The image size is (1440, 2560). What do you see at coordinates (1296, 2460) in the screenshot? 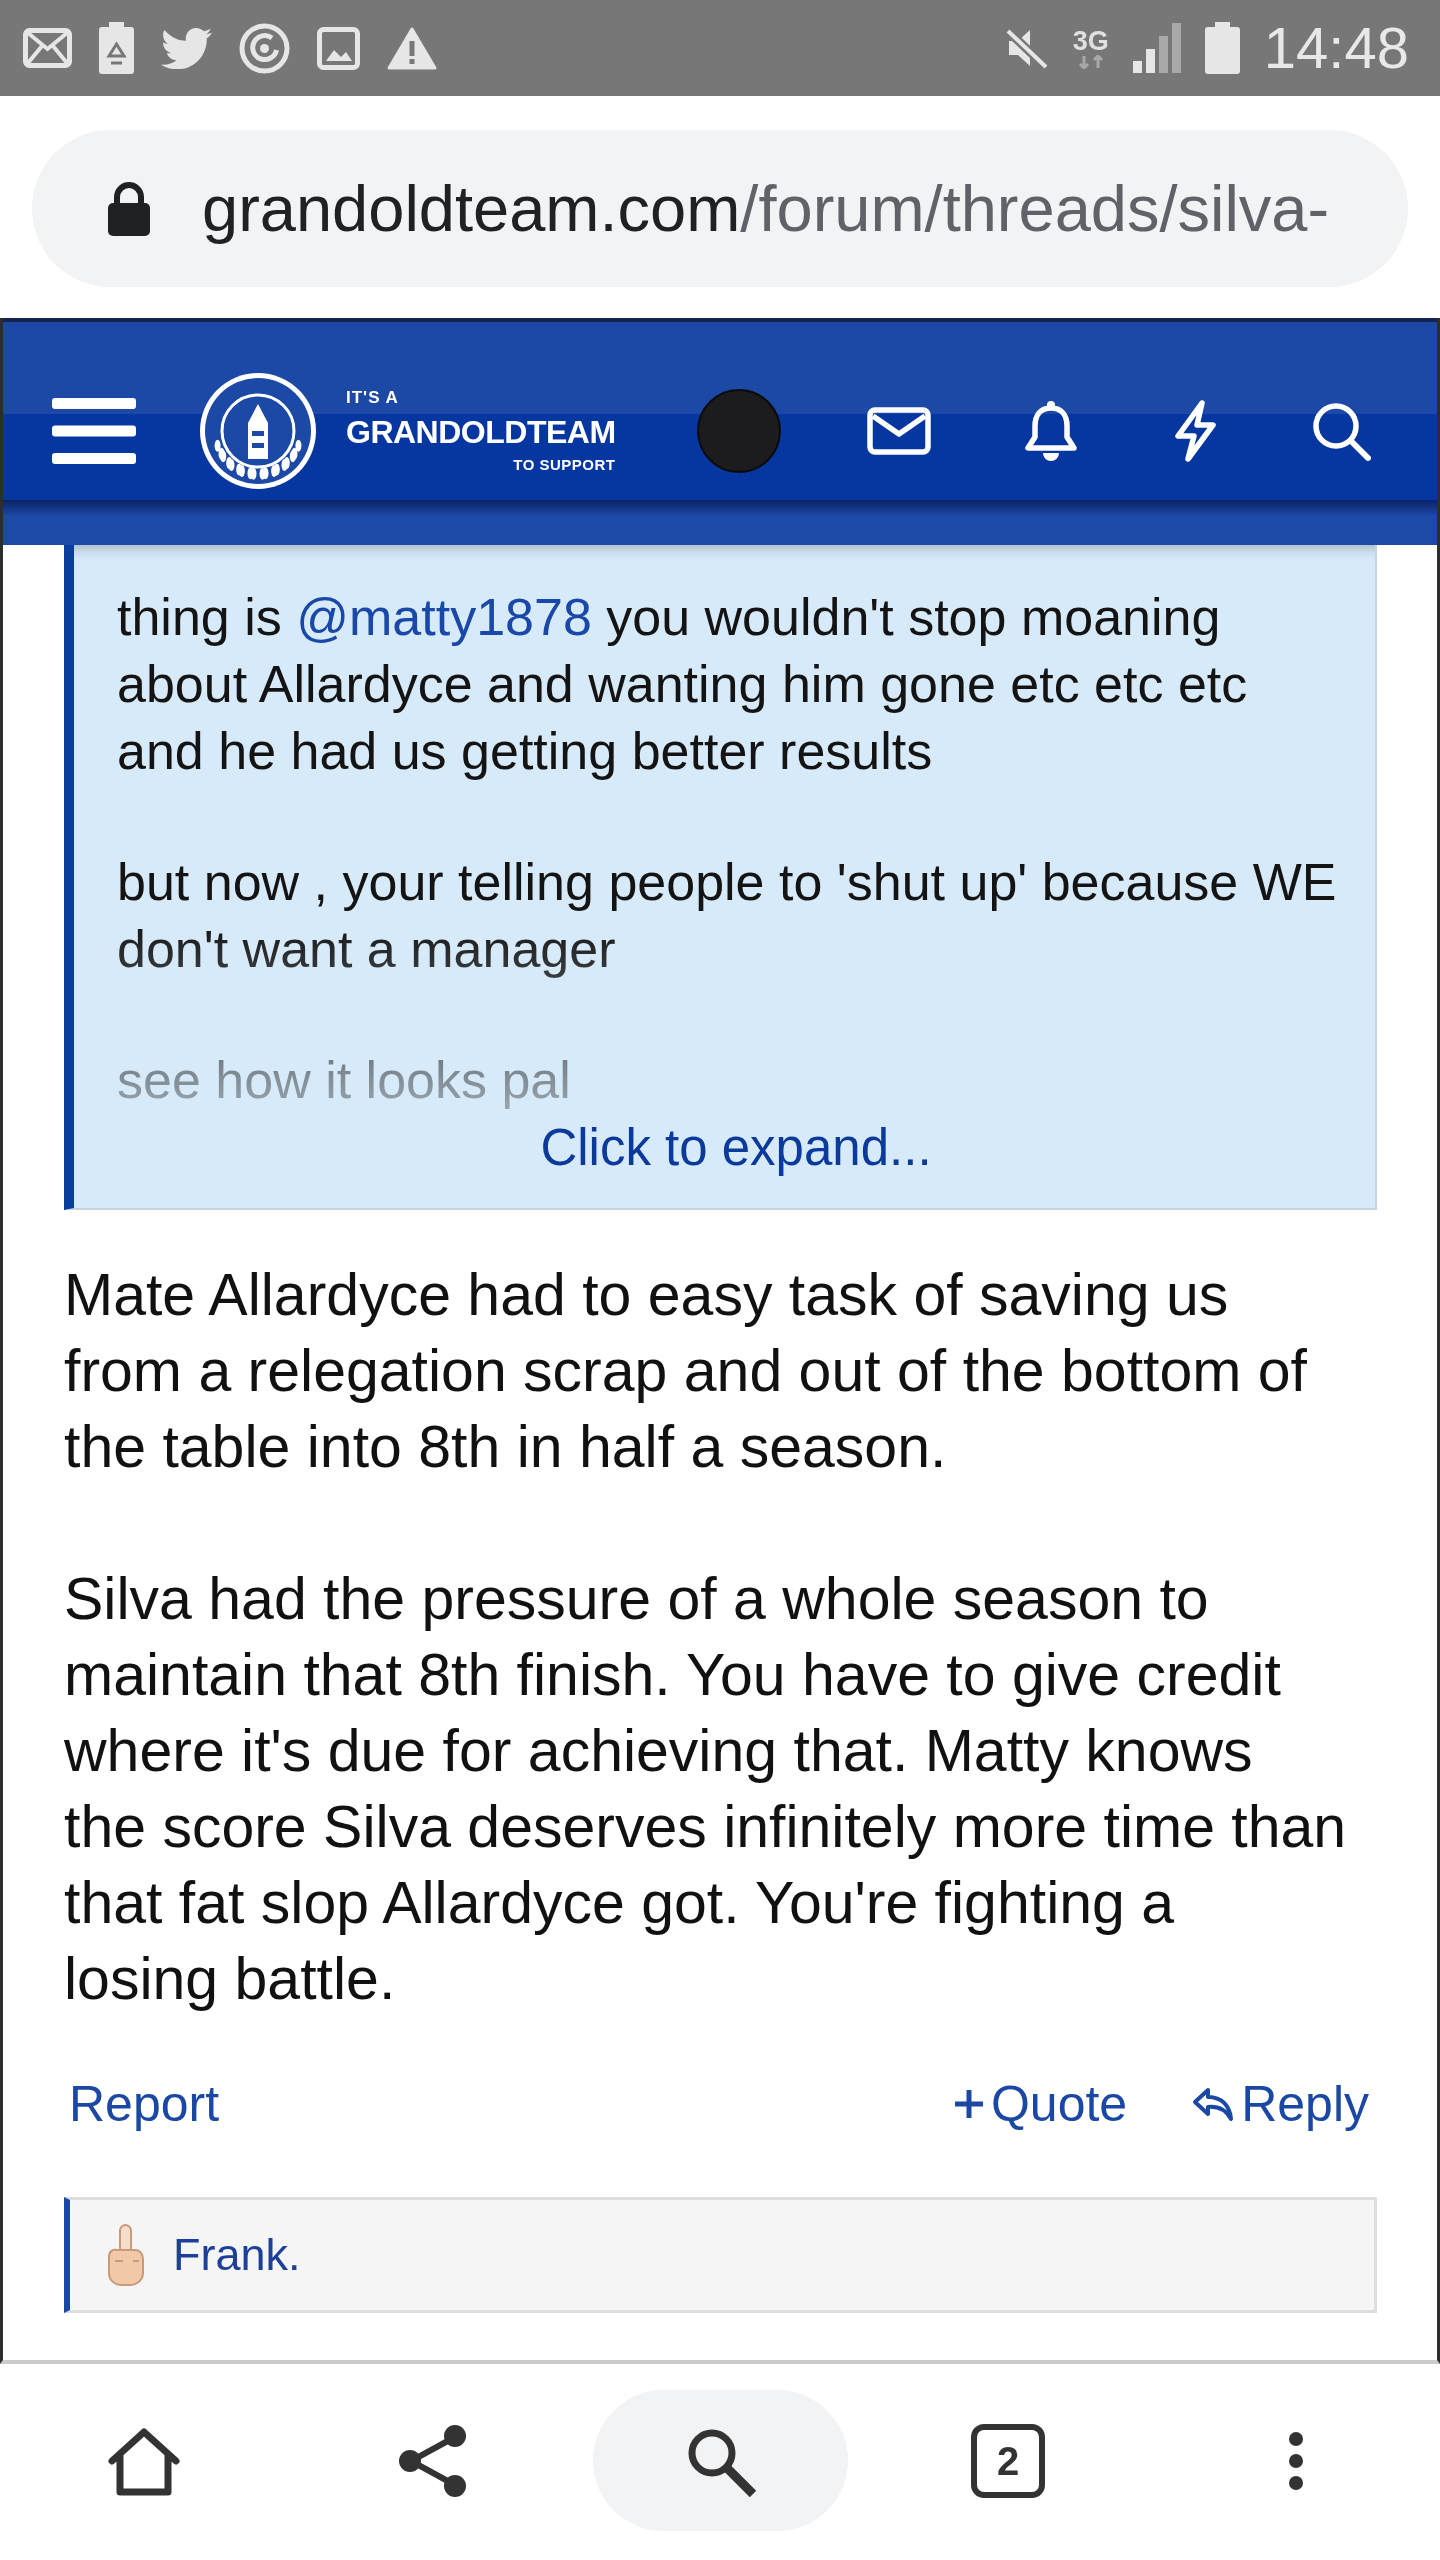
I see `more-icon` at bounding box center [1296, 2460].